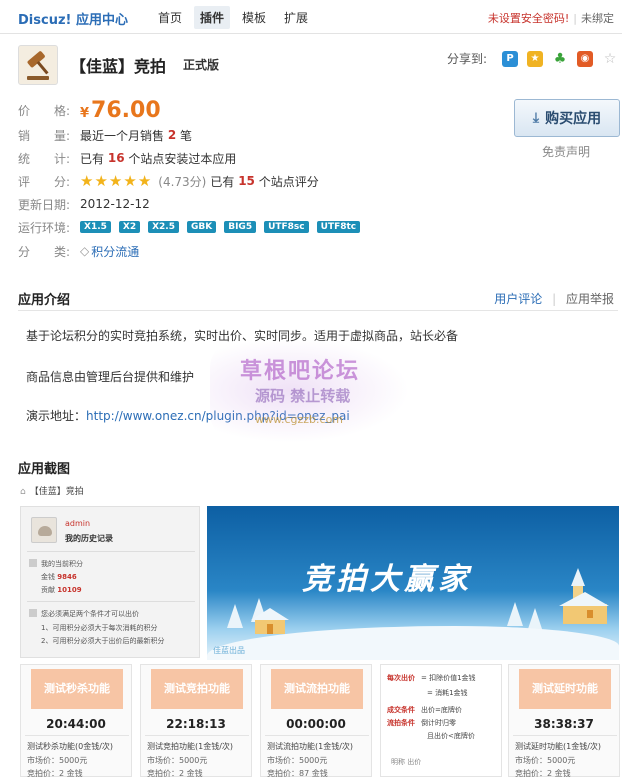 The image size is (622, 777). What do you see at coordinates (116, 180) in the screenshot?
I see `rating-stars: ★ ★ ★ ★ ★` at bounding box center [116, 180].